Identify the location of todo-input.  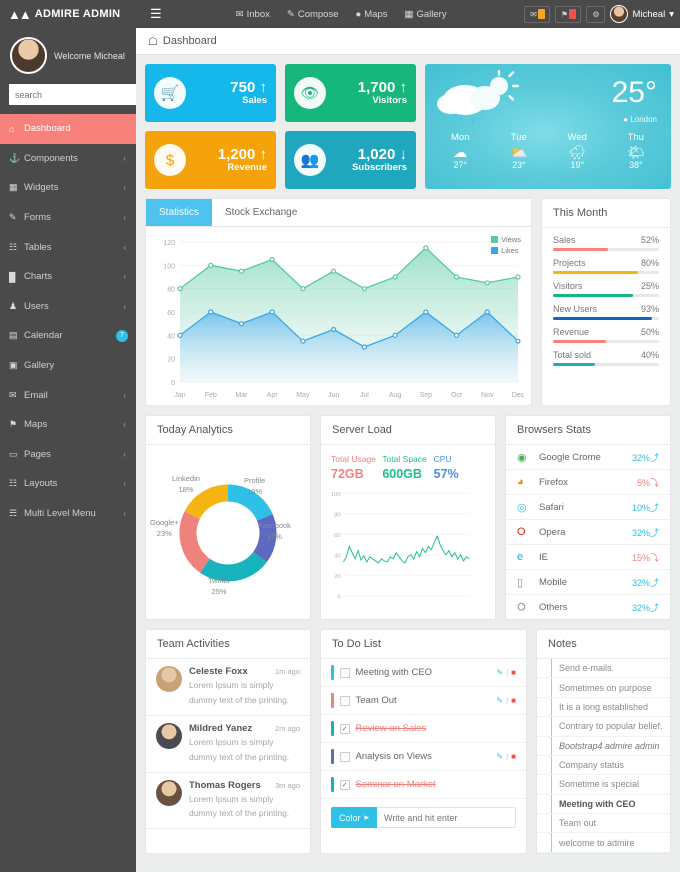
(446, 817).